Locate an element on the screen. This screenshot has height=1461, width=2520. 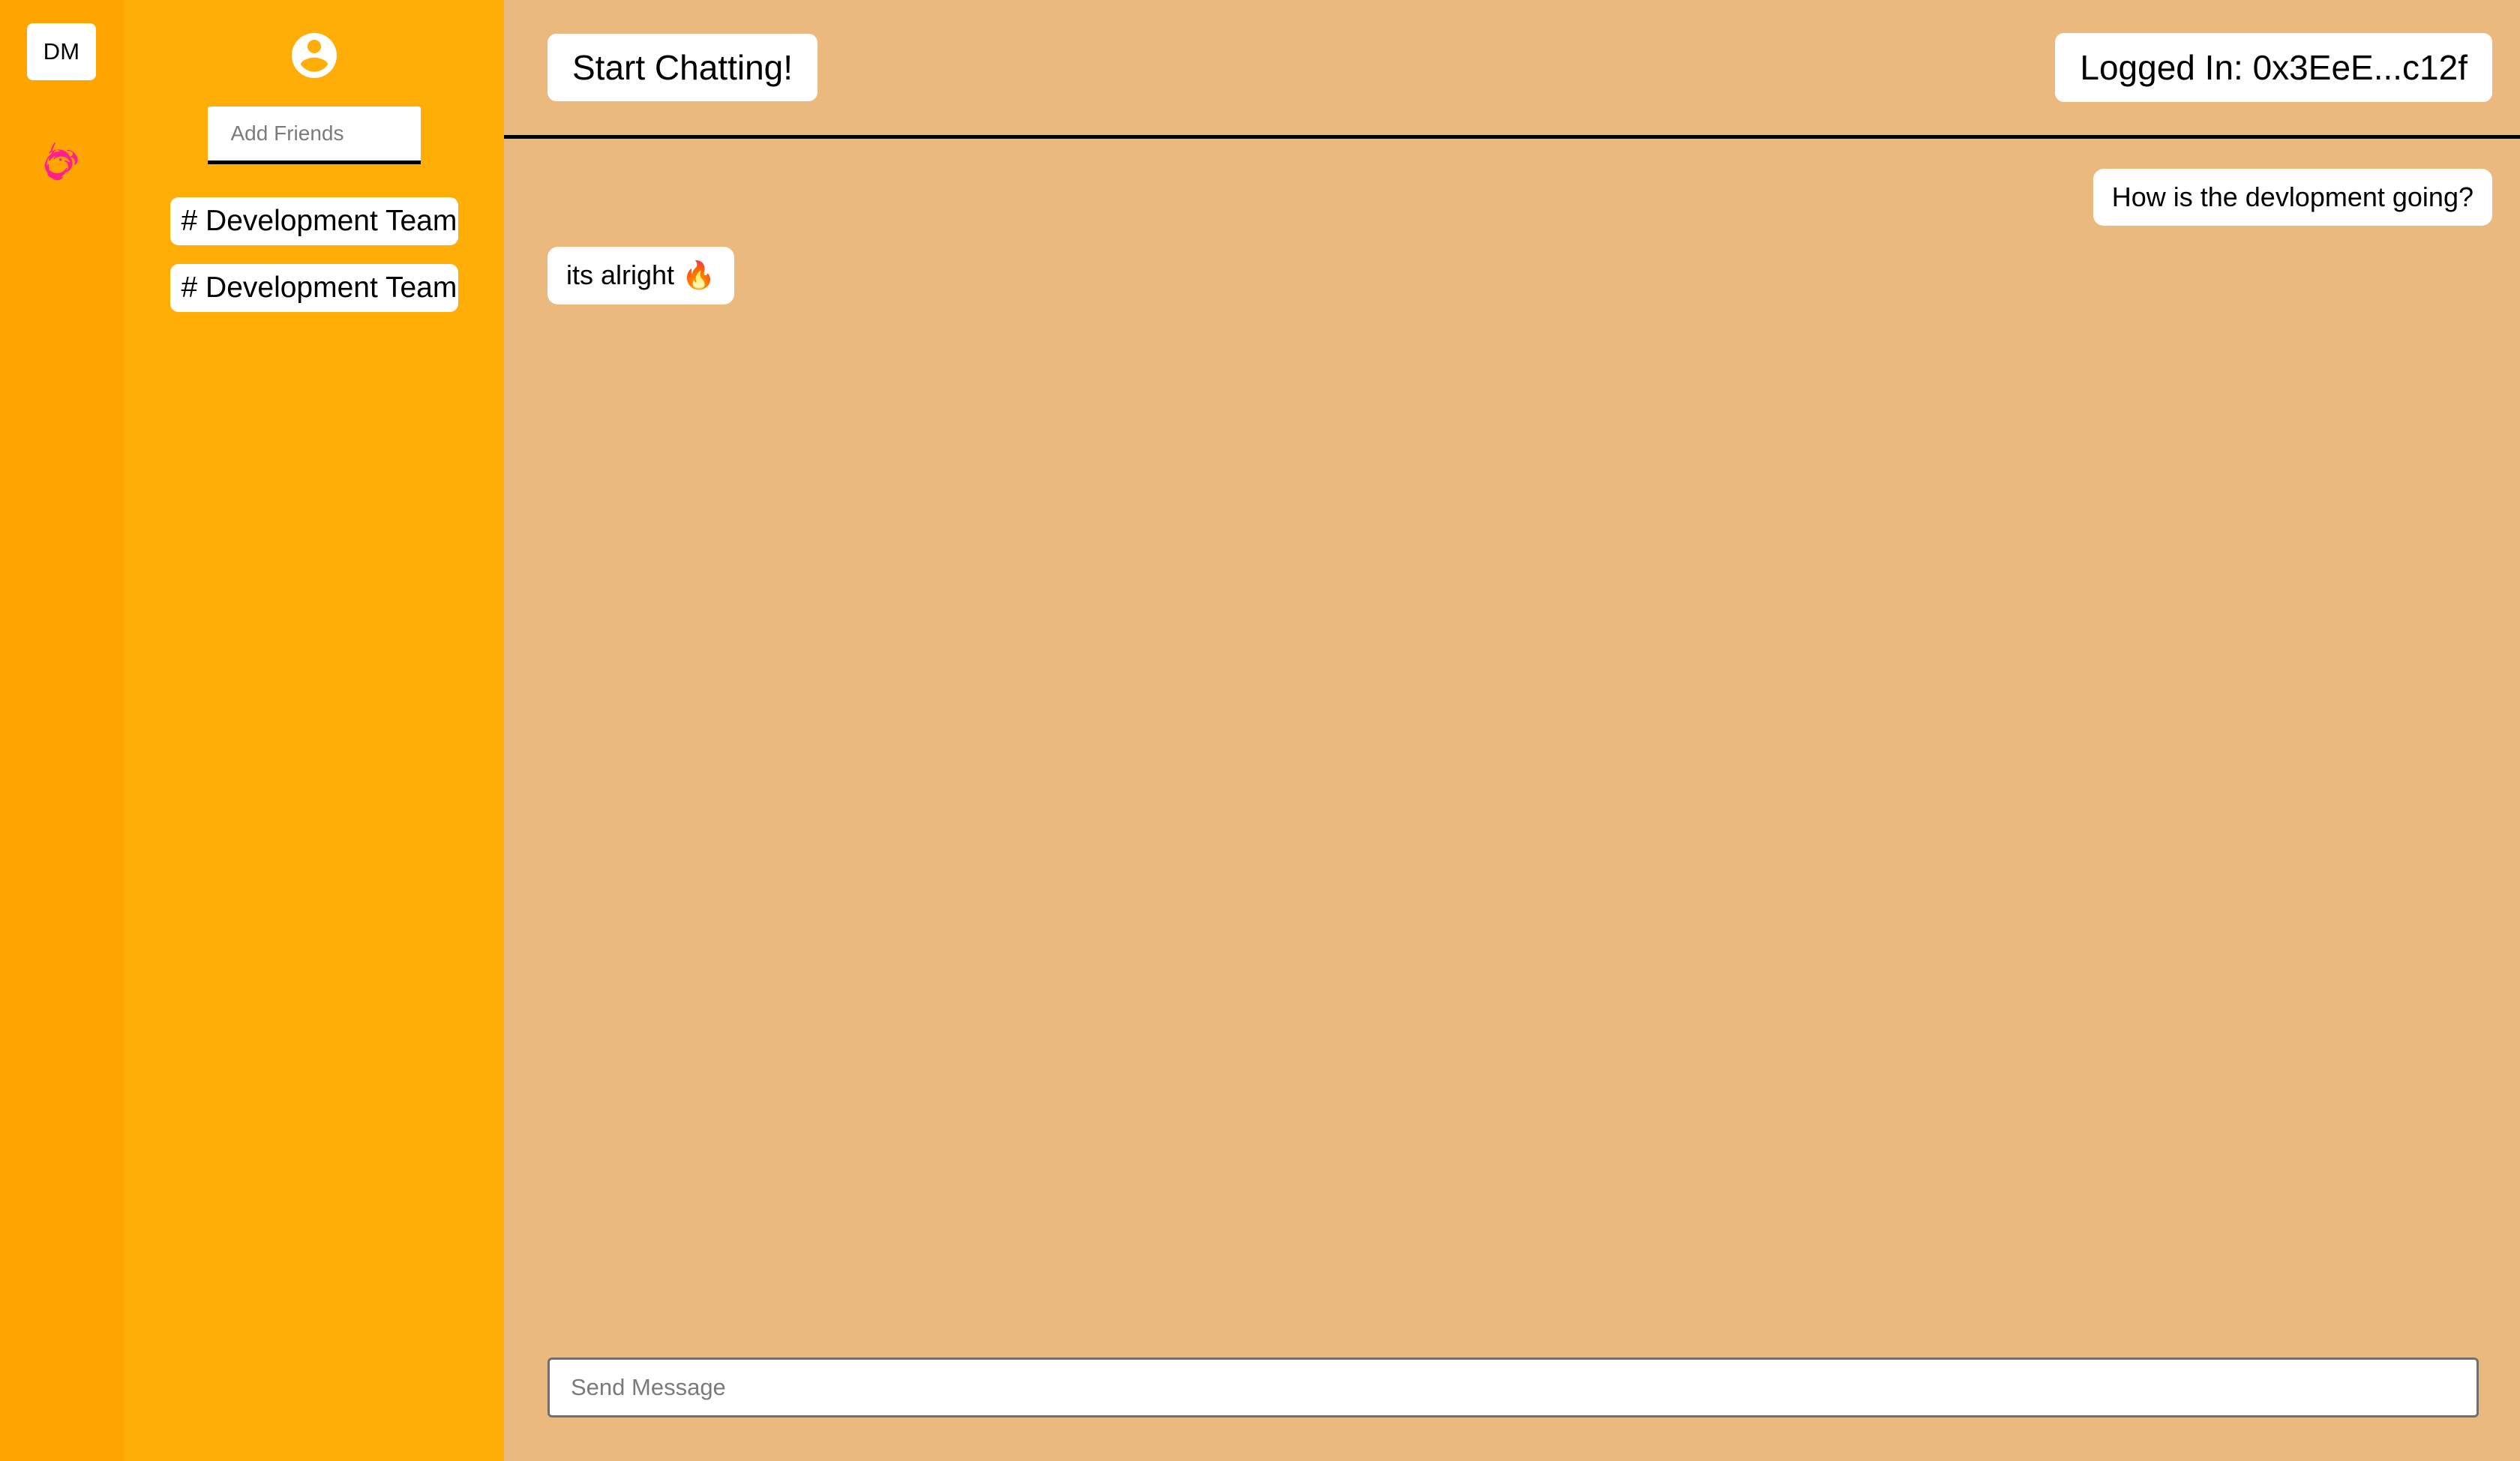
message-bubble: How is the devlopment going? is located at coordinates (2292, 197).